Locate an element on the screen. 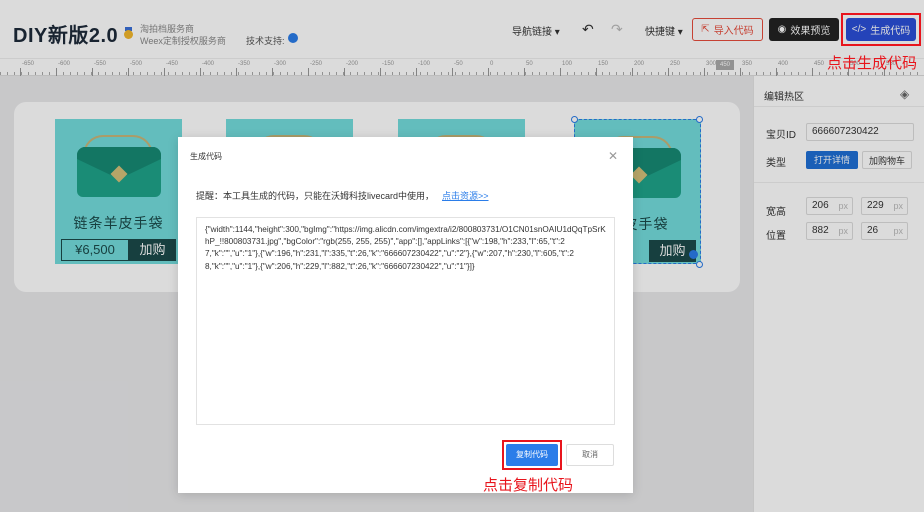 This screenshot has width=924, height=512. generate-button-highlight is located at coordinates (881, 29).